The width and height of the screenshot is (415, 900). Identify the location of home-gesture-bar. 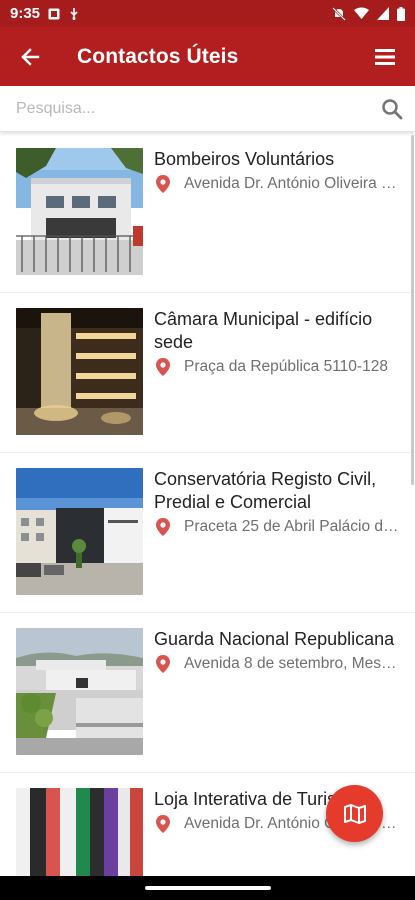
(207, 888).